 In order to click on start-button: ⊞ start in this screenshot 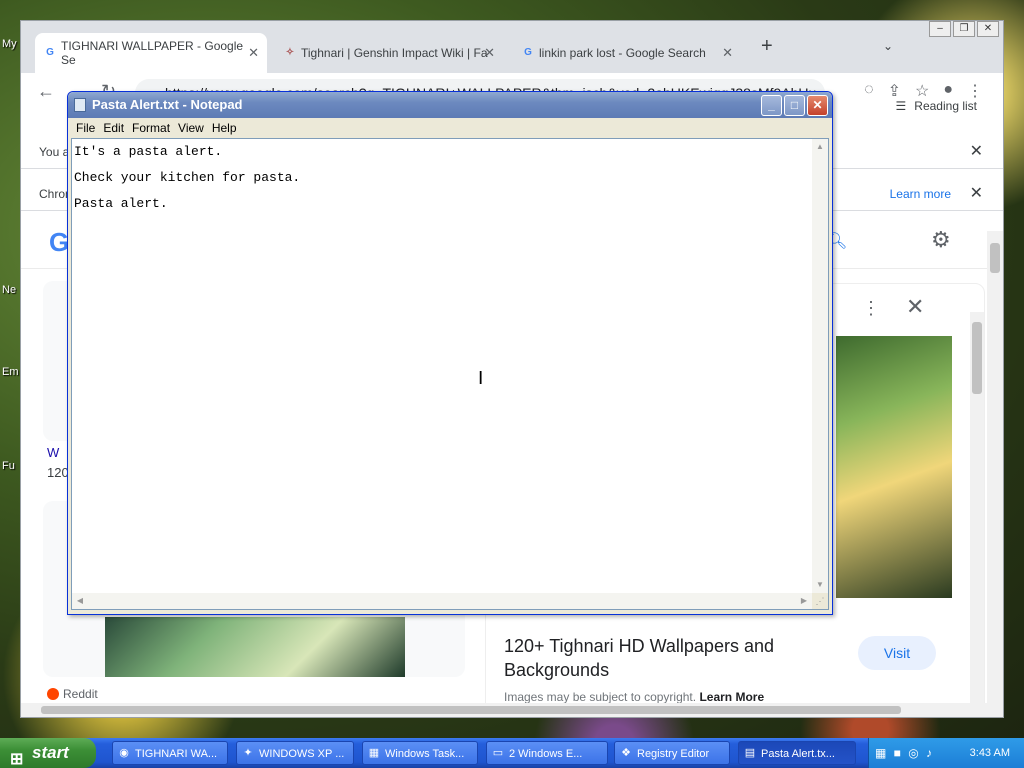, I will do `click(48, 753)`.